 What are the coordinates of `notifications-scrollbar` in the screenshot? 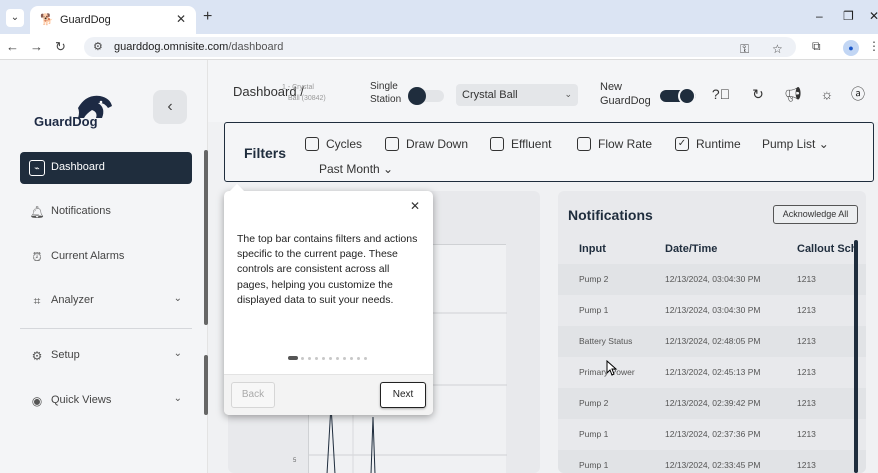 It's located at (856, 356).